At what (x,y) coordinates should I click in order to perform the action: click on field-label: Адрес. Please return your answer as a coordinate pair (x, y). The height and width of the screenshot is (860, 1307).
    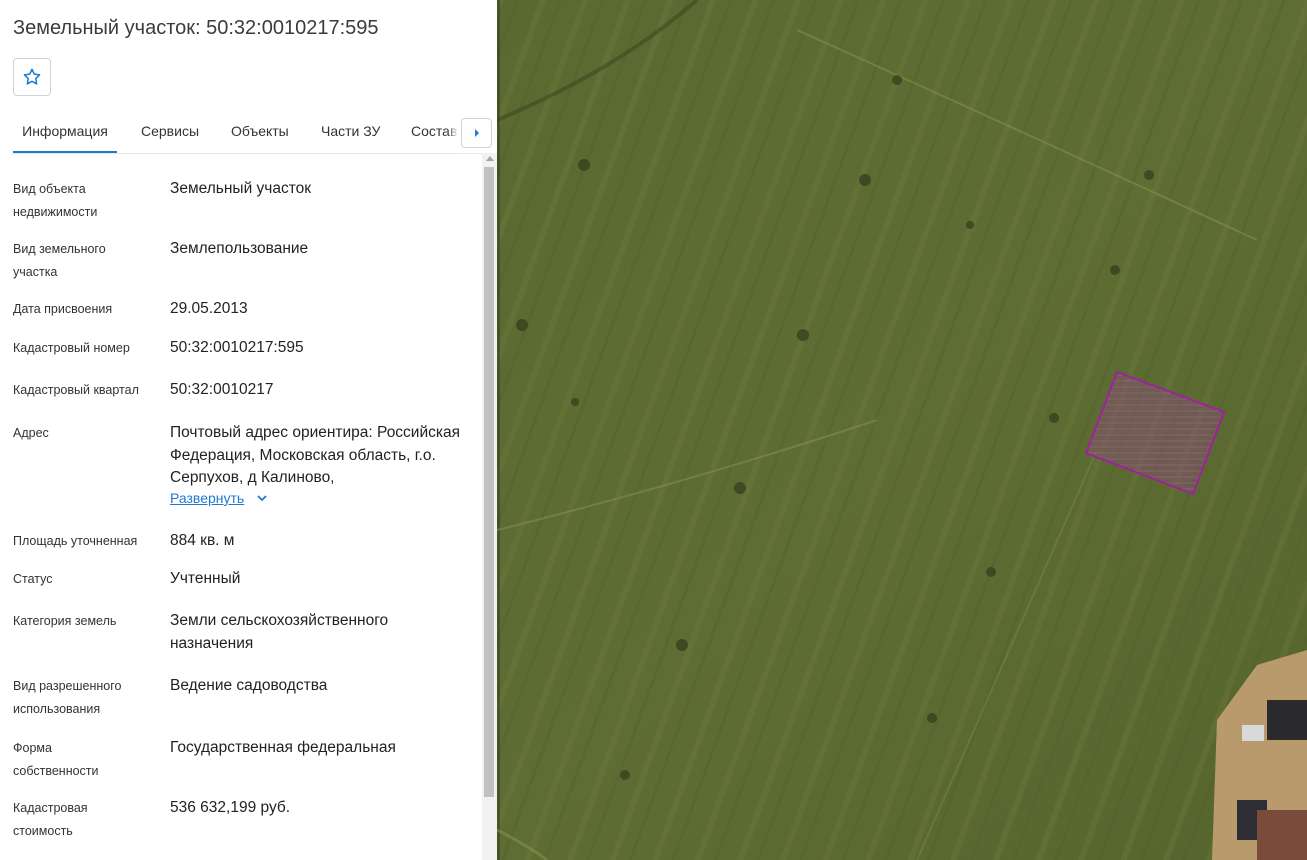
    Looking at the image, I should click on (31, 433).